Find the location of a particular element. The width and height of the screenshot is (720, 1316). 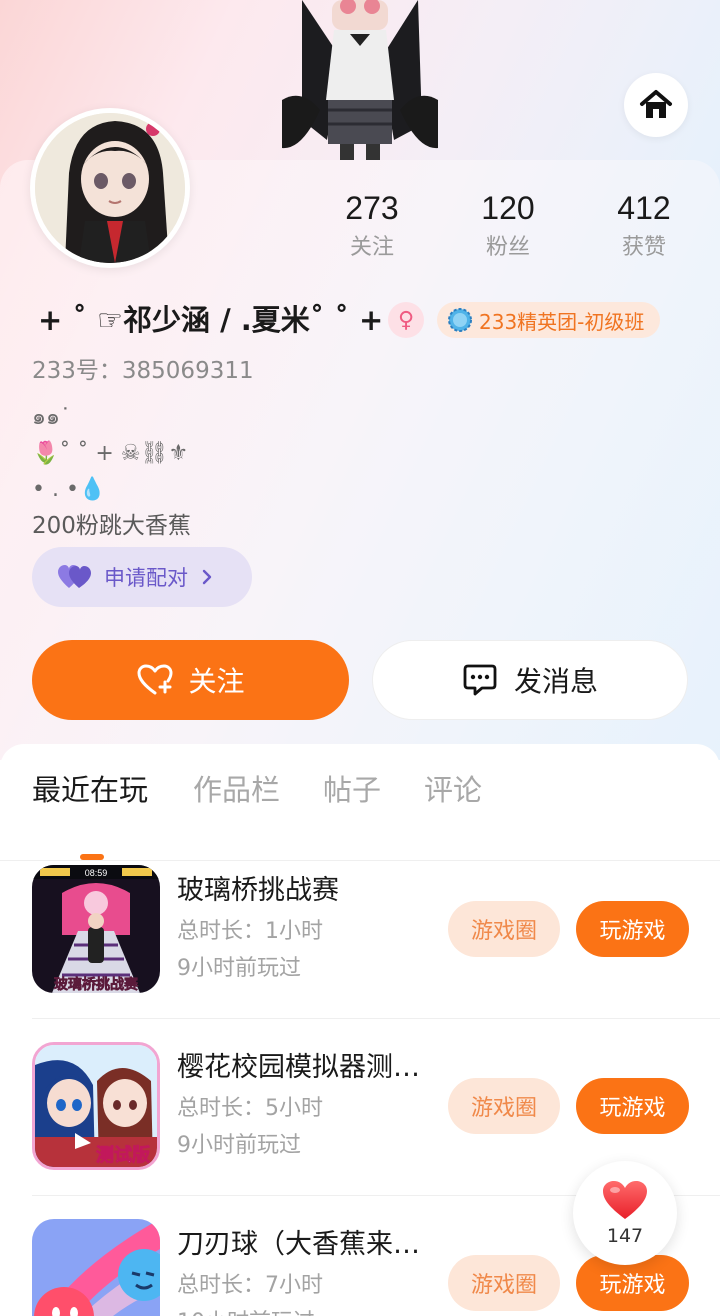

game-cover-title: 玻璃桥挑战赛 is located at coordinates (96, 984).